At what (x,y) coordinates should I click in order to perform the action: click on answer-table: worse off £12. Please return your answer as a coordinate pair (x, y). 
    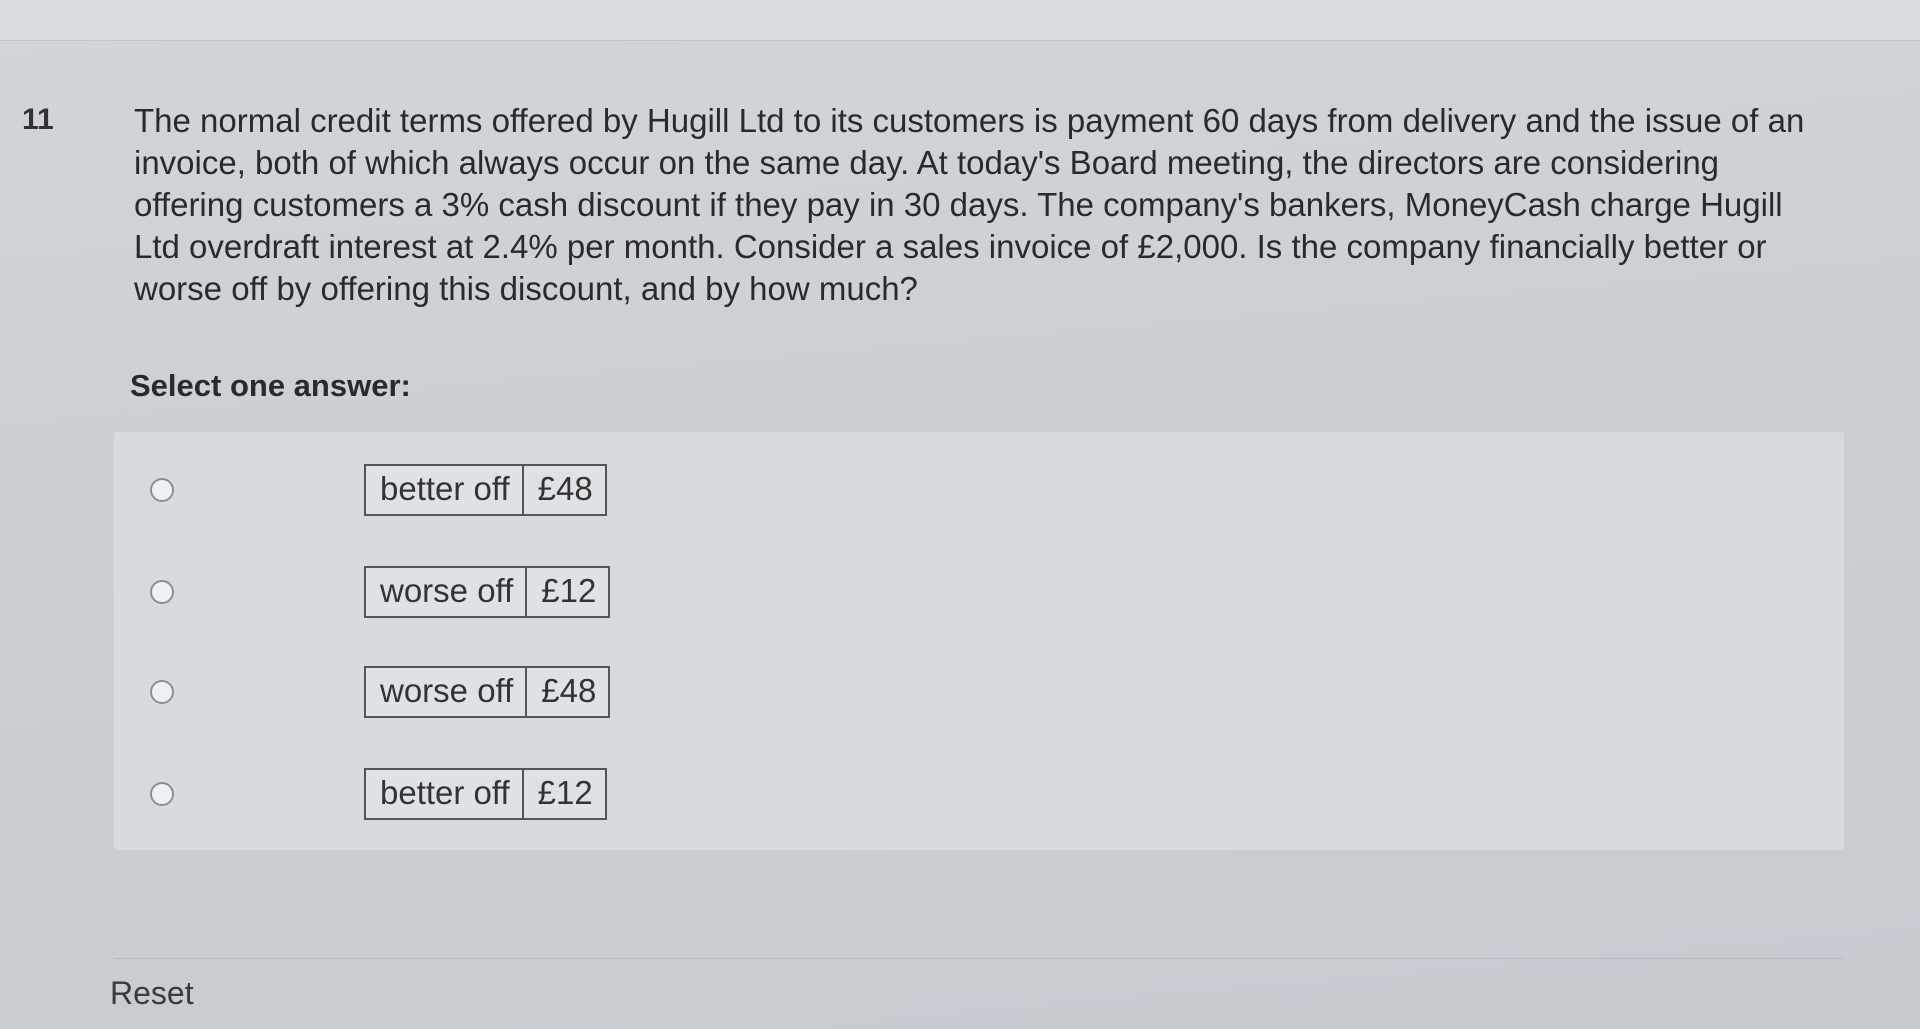
    Looking at the image, I should click on (487, 592).